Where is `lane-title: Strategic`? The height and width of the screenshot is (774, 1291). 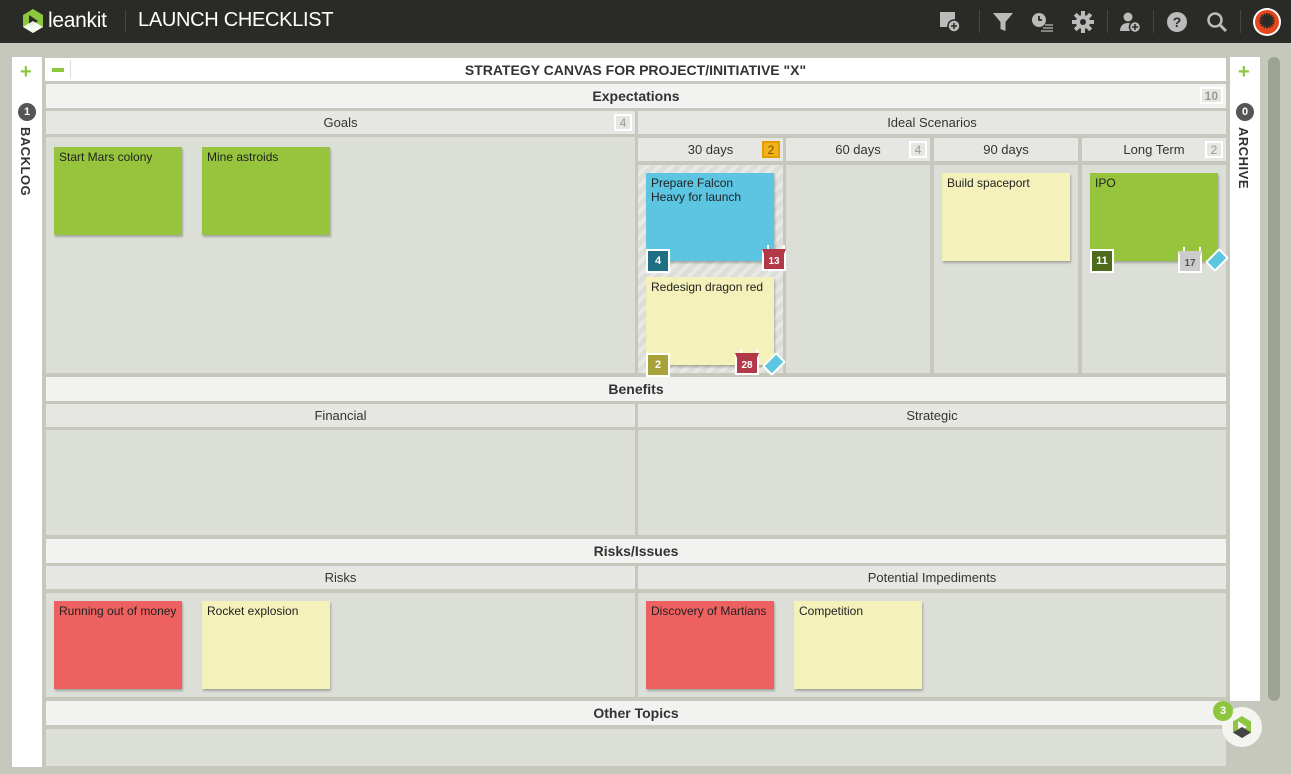 lane-title: Strategic is located at coordinates (932, 415).